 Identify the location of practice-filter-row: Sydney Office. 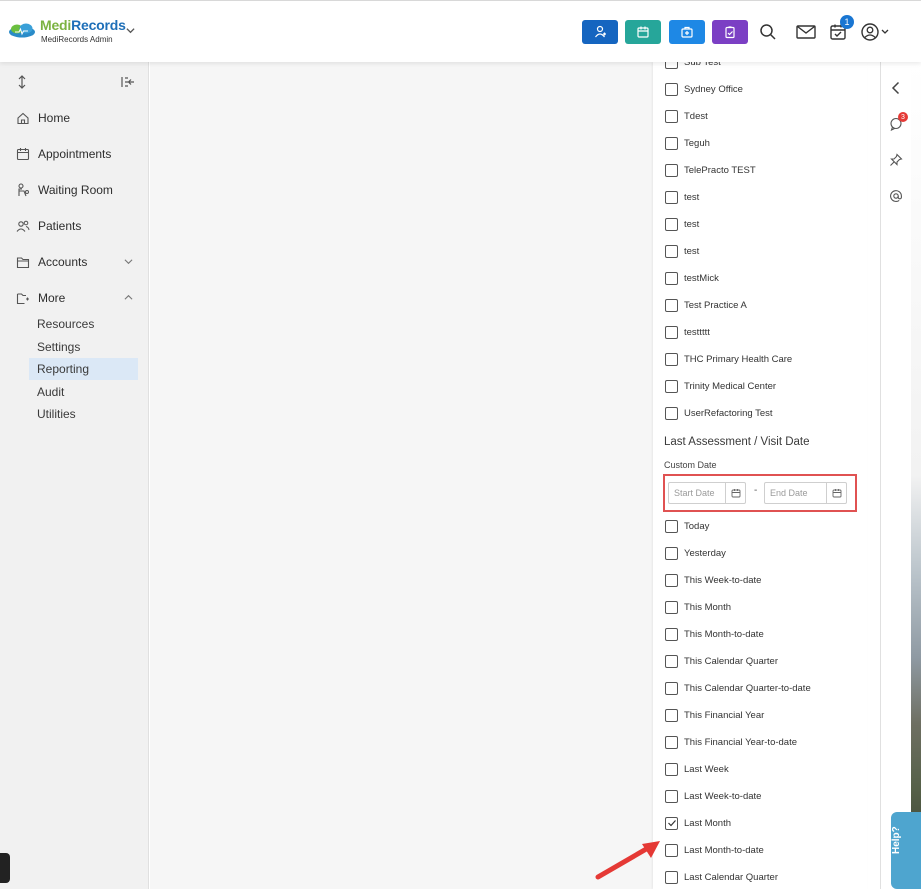
(704, 89).